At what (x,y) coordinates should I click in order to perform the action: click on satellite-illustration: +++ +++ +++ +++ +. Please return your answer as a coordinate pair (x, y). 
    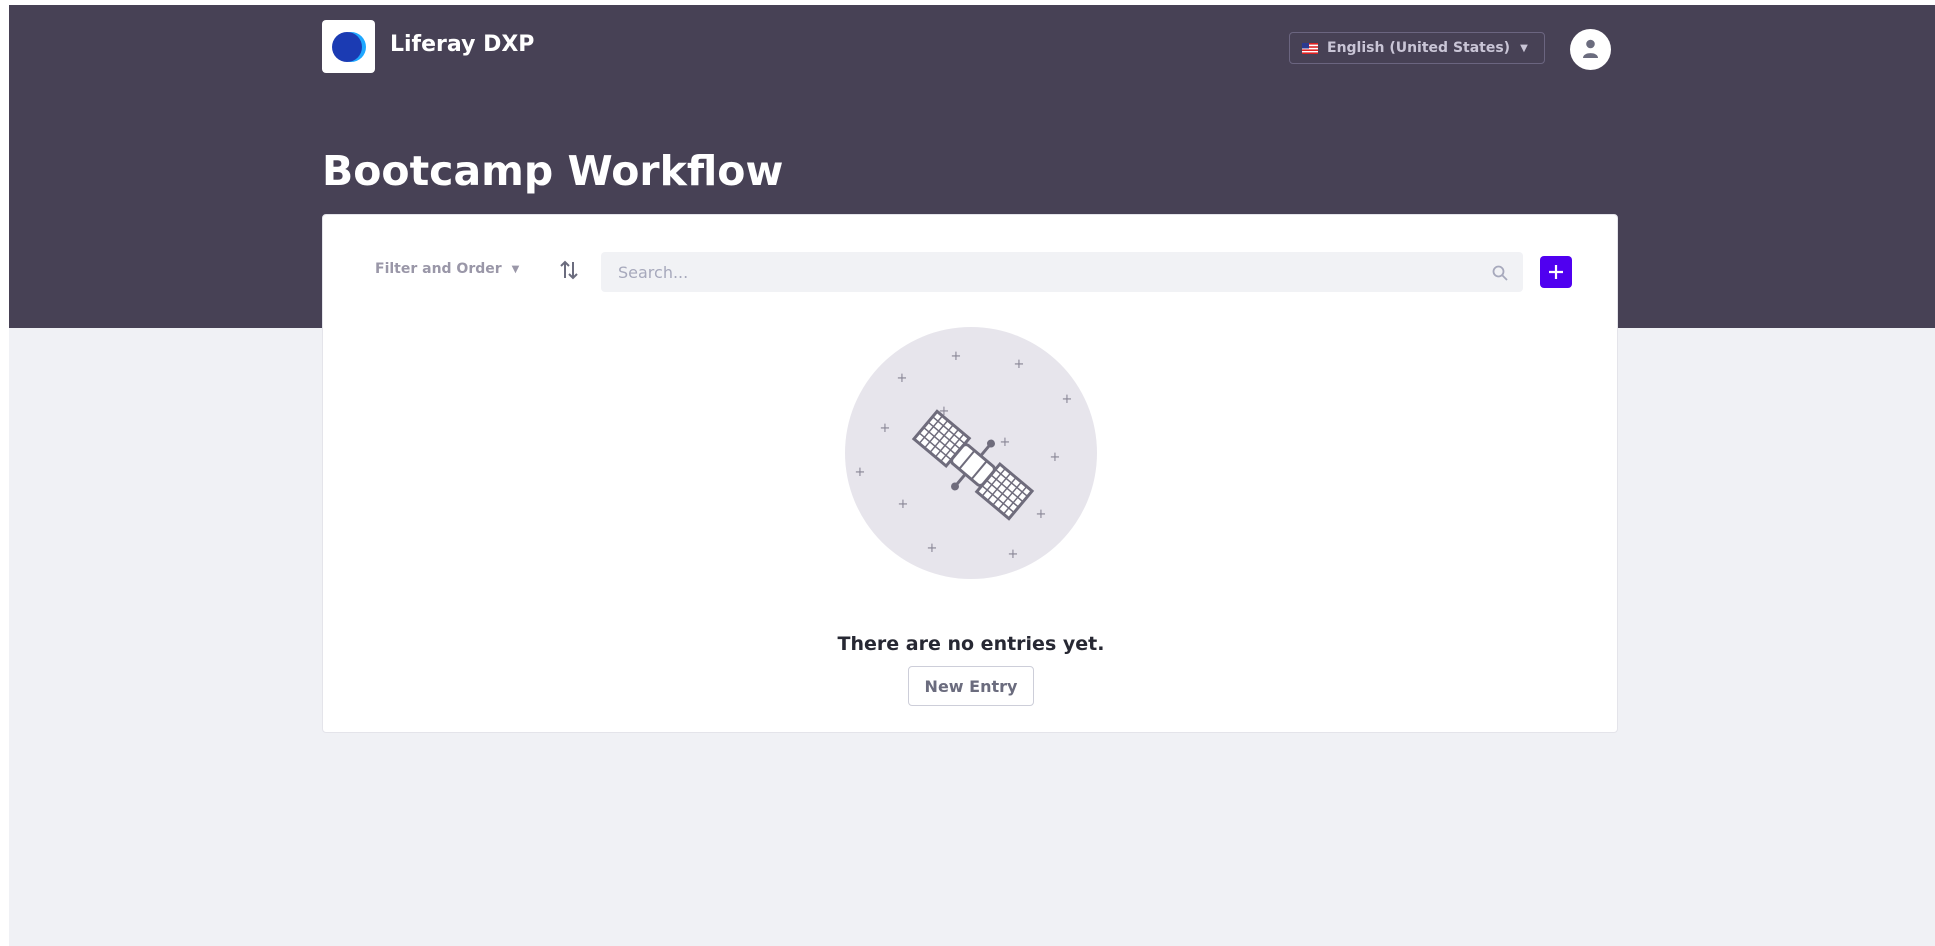
    Looking at the image, I should click on (971, 453).